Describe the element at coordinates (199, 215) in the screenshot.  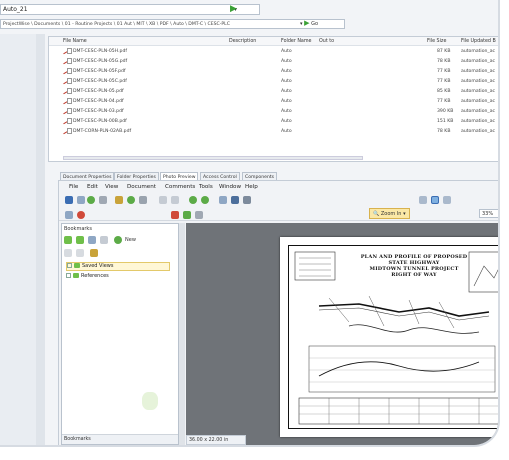
I see `stamp-icon` at that location.